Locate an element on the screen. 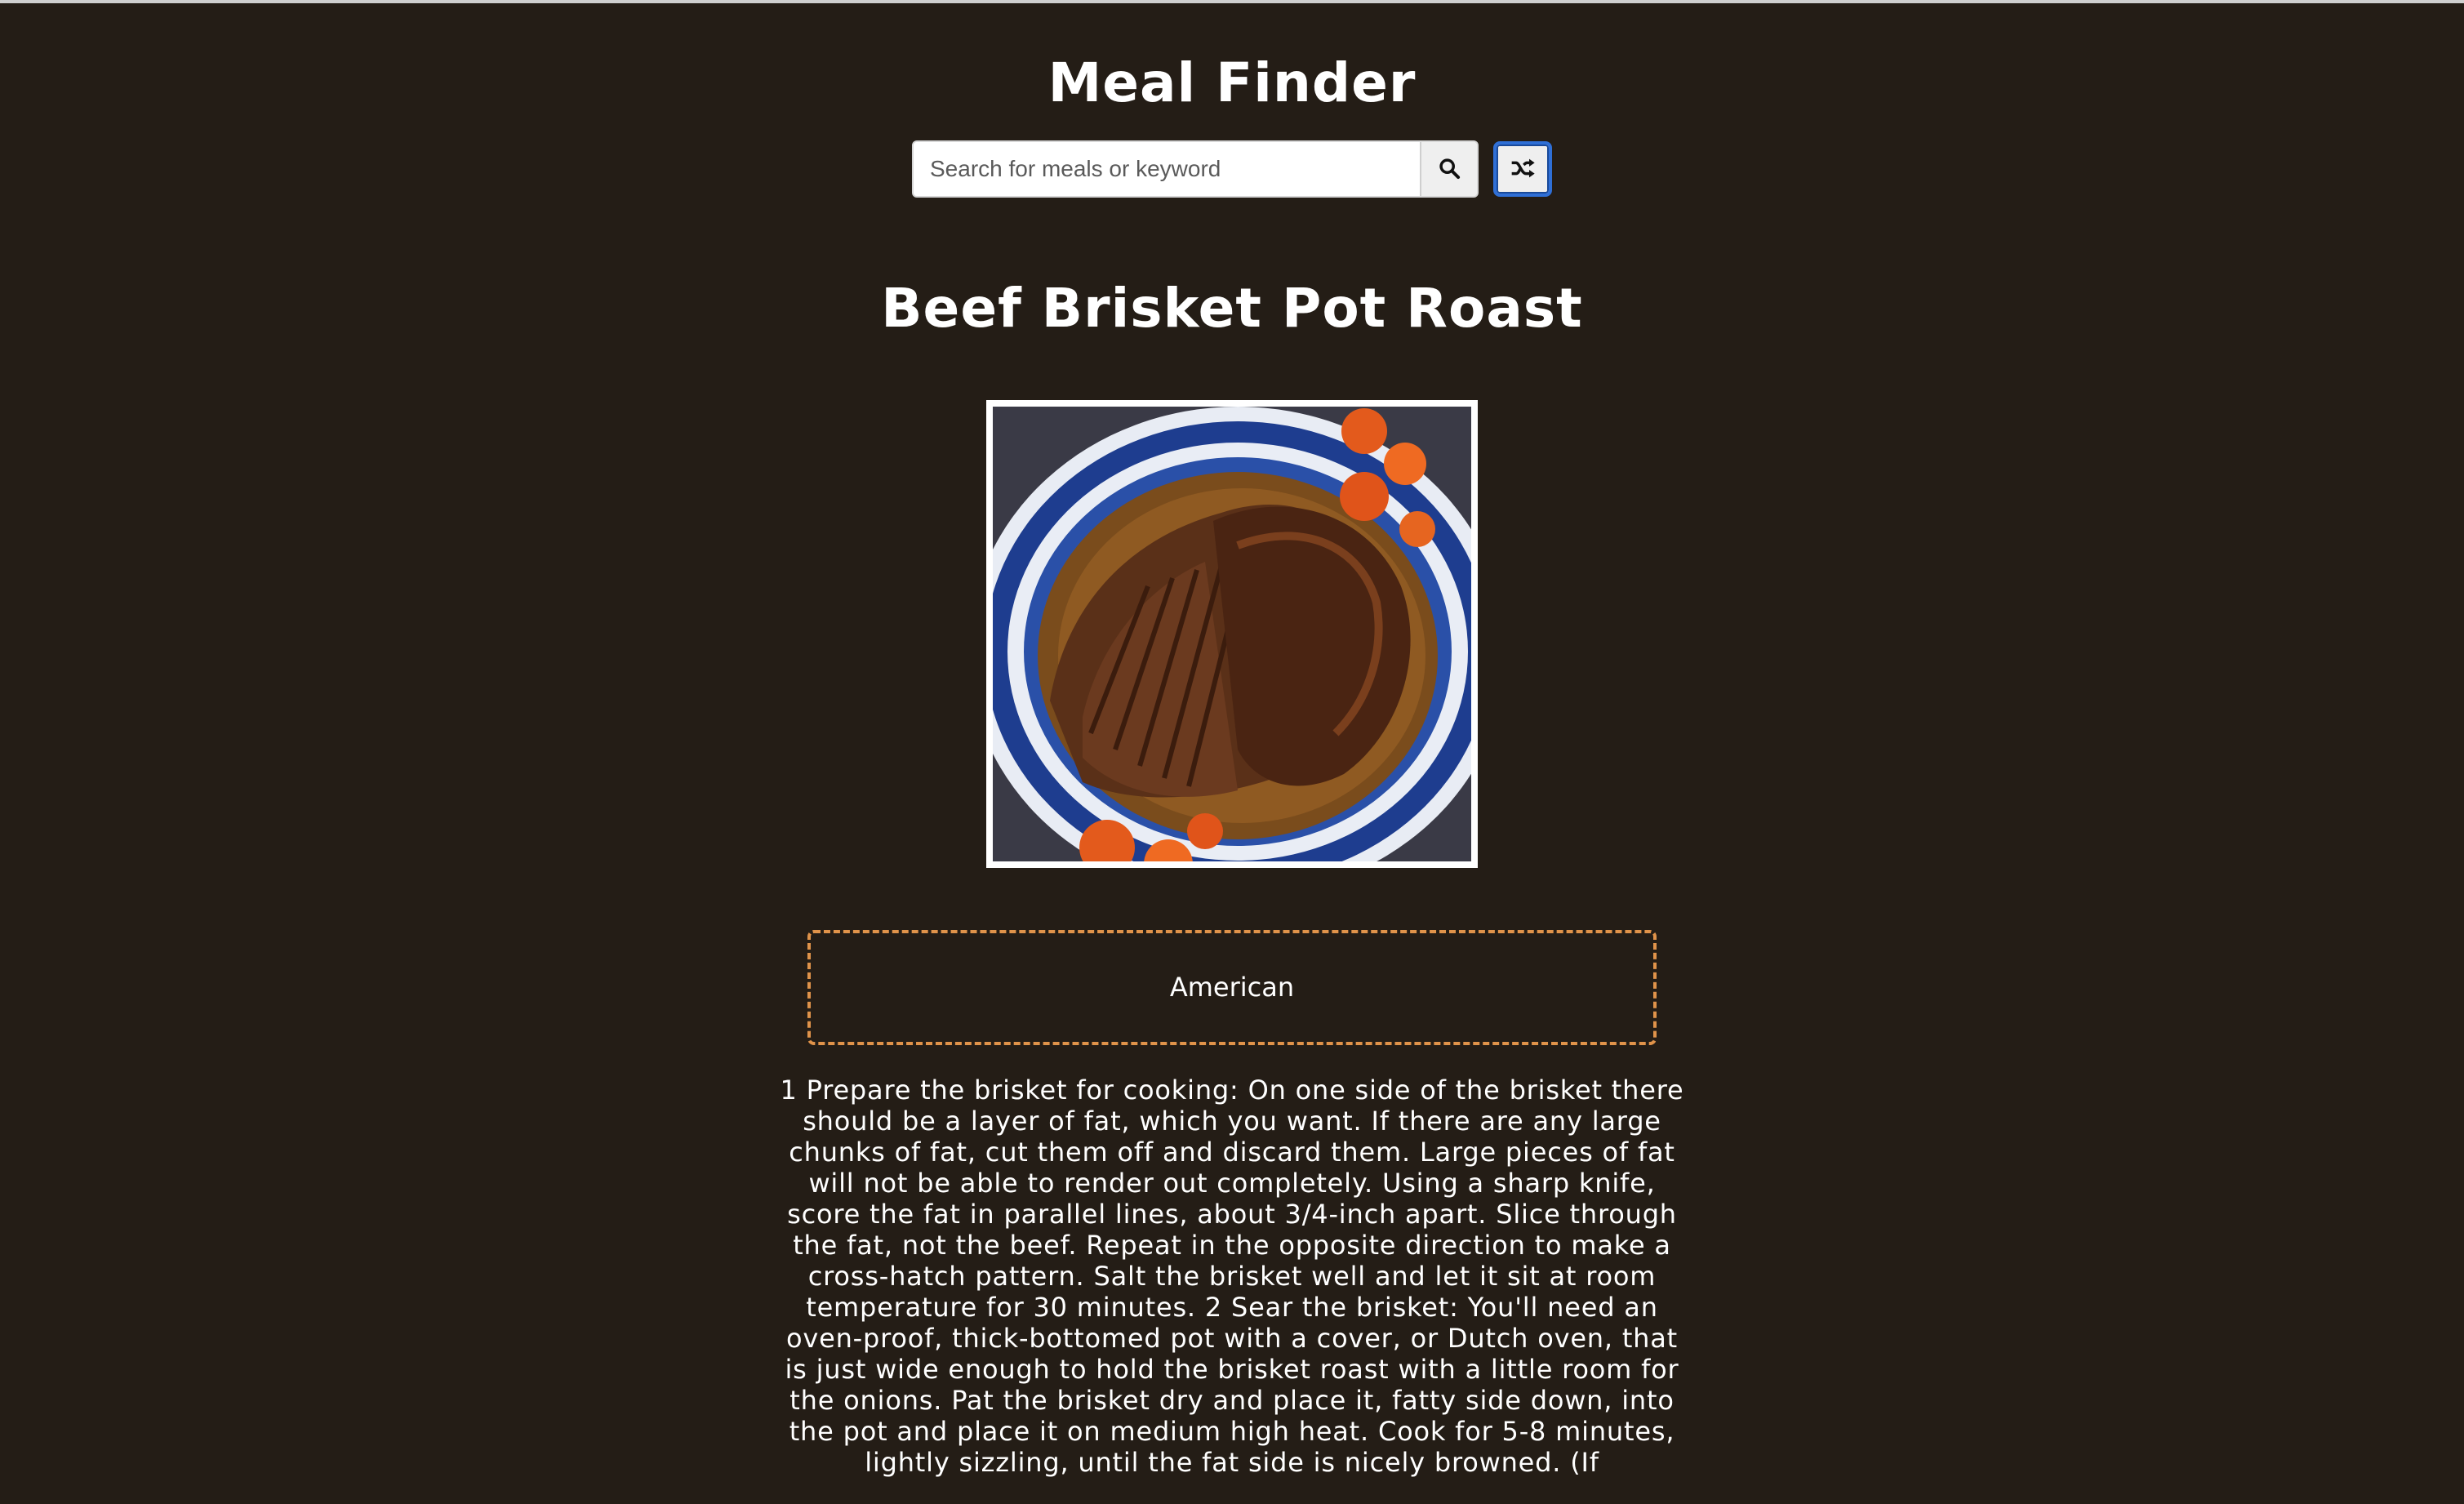  app-title: Meal Finder is located at coordinates (1232, 82).